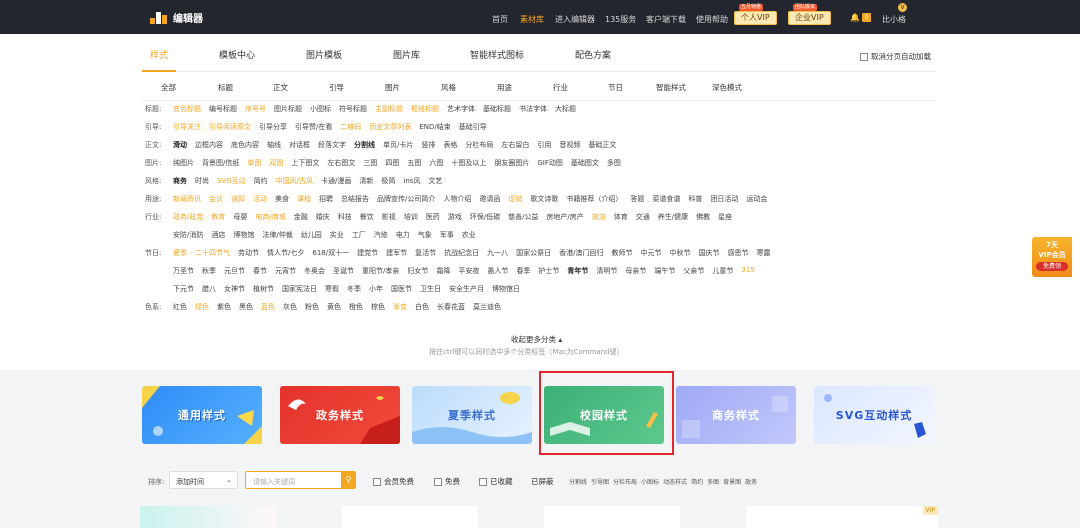 The width and height of the screenshot is (1080, 528). What do you see at coordinates (438, 481) in the screenshot?
I see `free-checkbox` at bounding box center [438, 481].